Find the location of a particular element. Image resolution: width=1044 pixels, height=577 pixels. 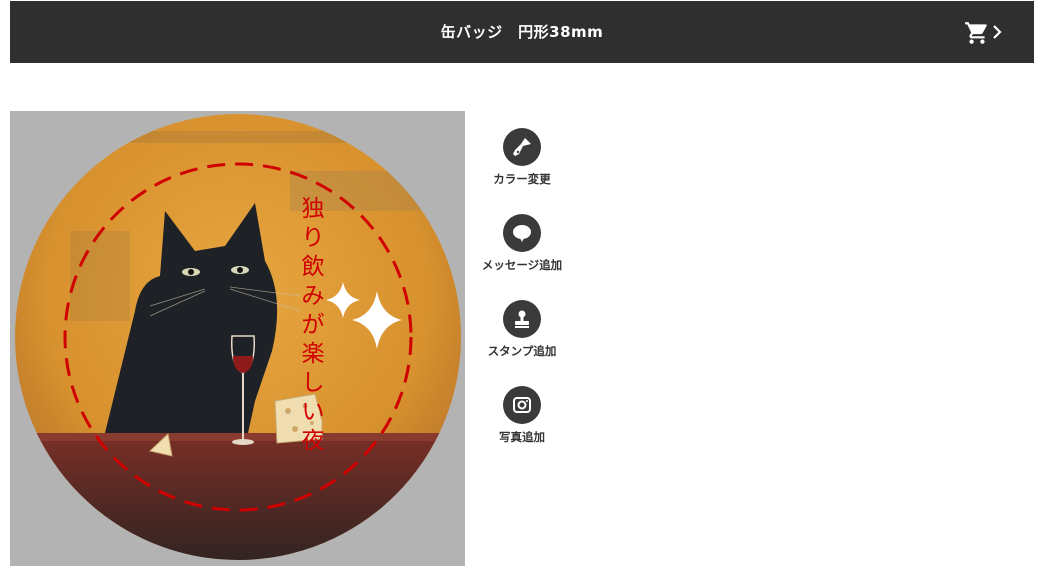

color-change-button: カラー変更 is located at coordinates (522, 157).